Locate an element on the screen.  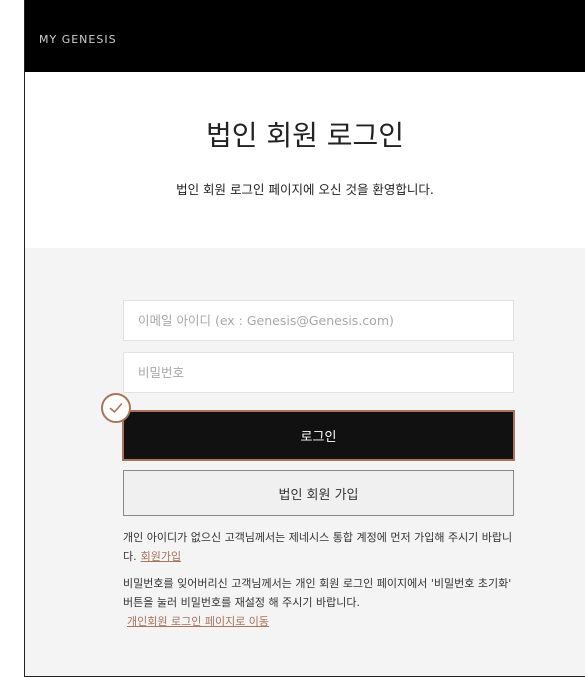
login-button: 로그인 is located at coordinates (318, 435).